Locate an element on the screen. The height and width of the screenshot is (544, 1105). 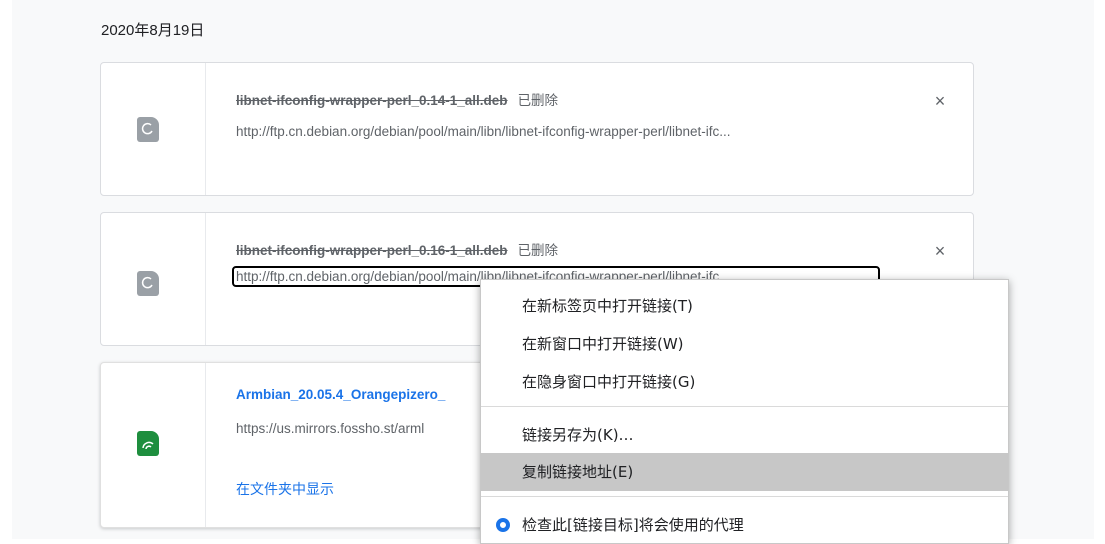
file-url-link: https://us.mirrors.fossho.st/arml is located at coordinates (356, 428).